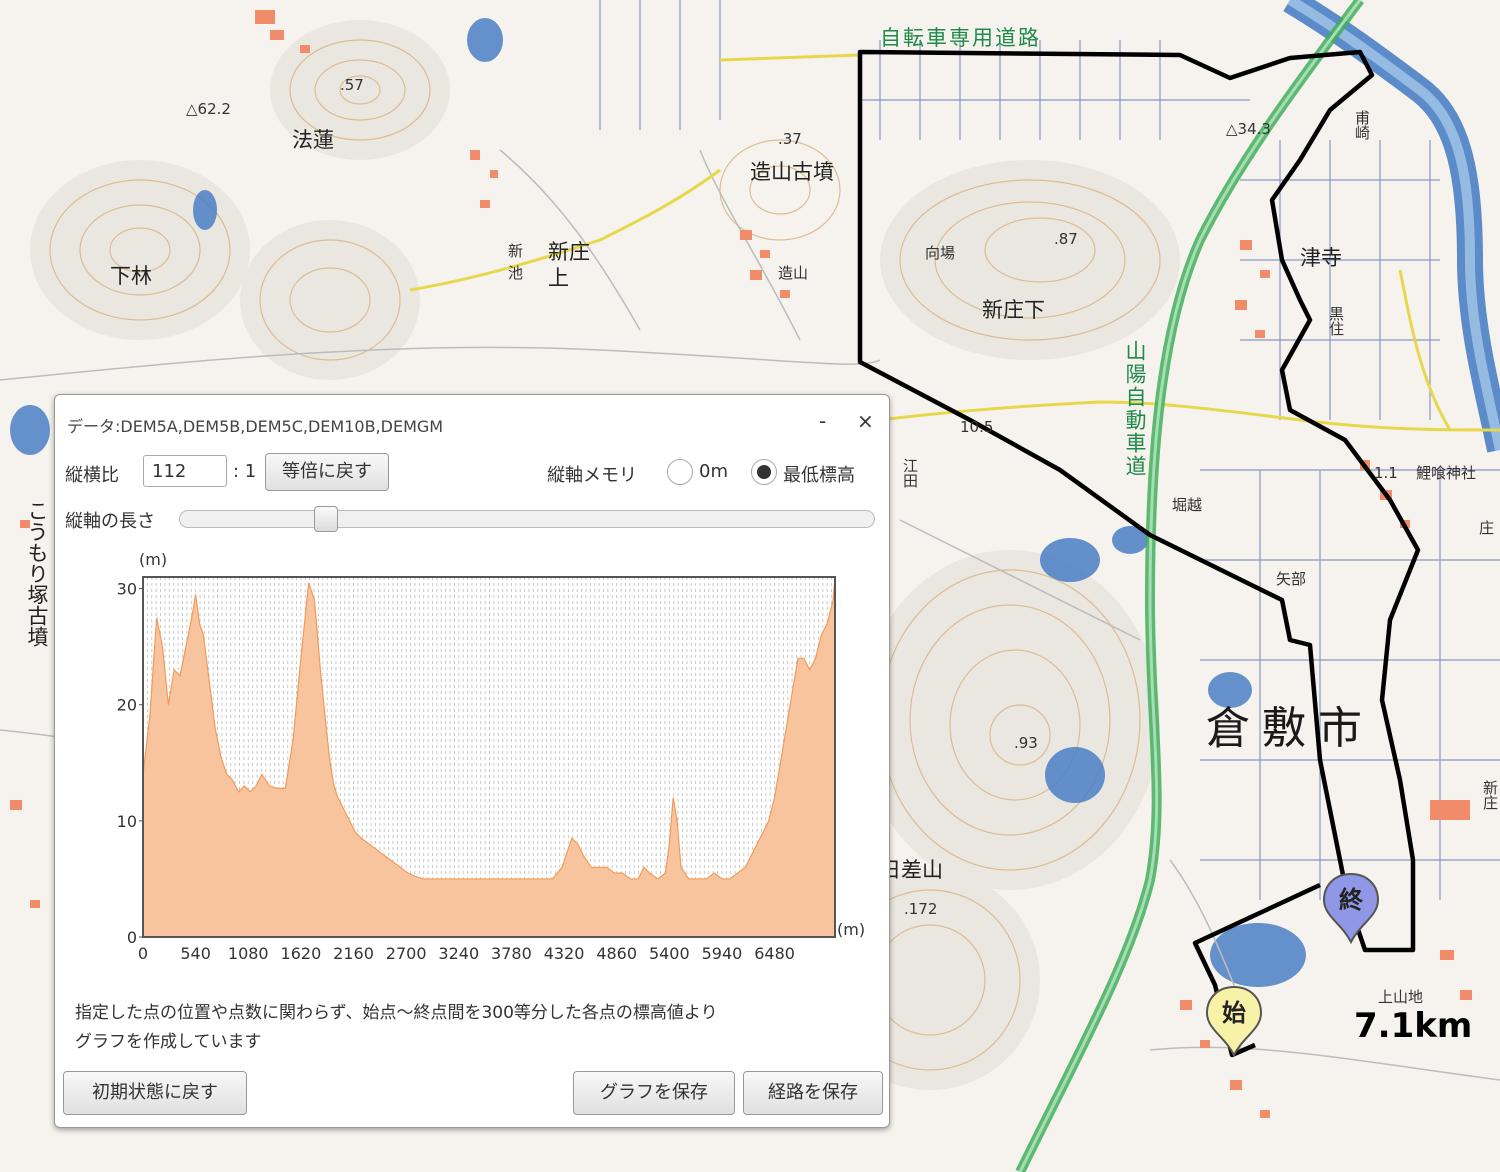 This screenshot has height=1172, width=1500. Describe the element at coordinates (37, 573) in the screenshot. I see `label-komori-kofun: こうもり塚古墳` at that location.